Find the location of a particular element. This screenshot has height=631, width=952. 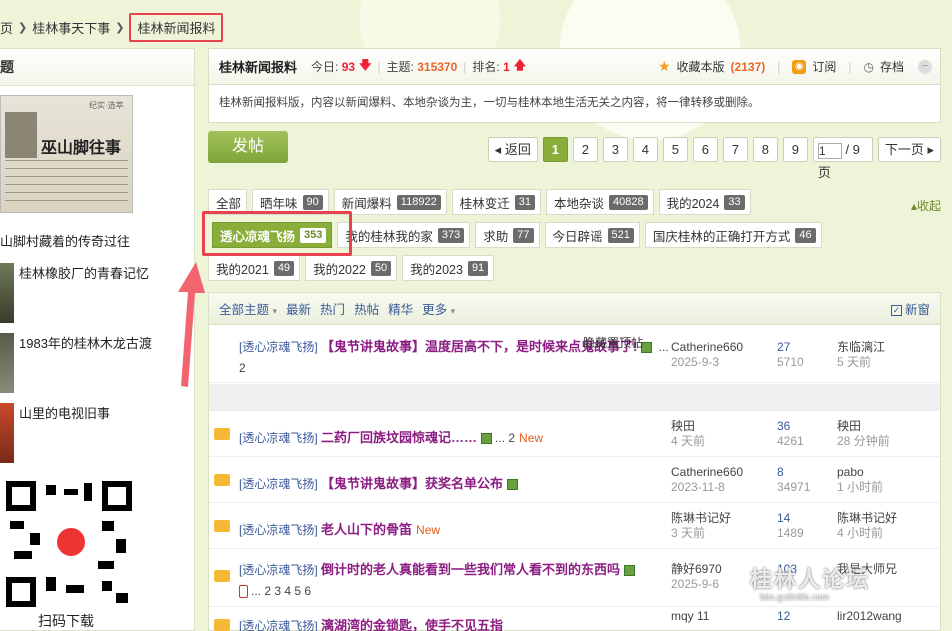

tag-item: 我的桂林我的家 373 is located at coordinates (404, 235).